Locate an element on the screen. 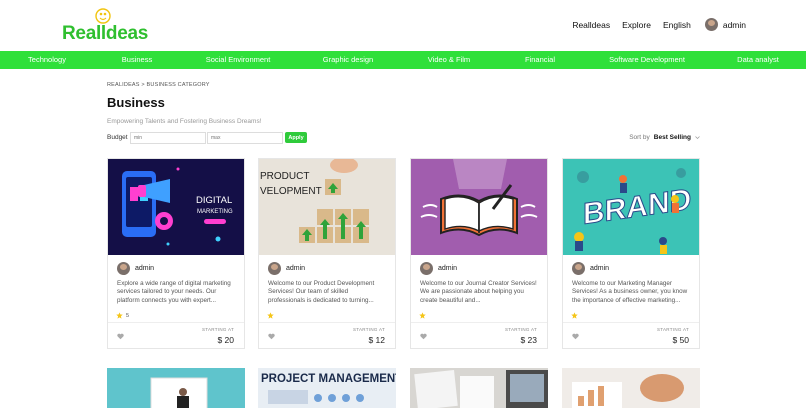 This screenshot has width=806, height=408. budget-label: Budget is located at coordinates (117, 137).